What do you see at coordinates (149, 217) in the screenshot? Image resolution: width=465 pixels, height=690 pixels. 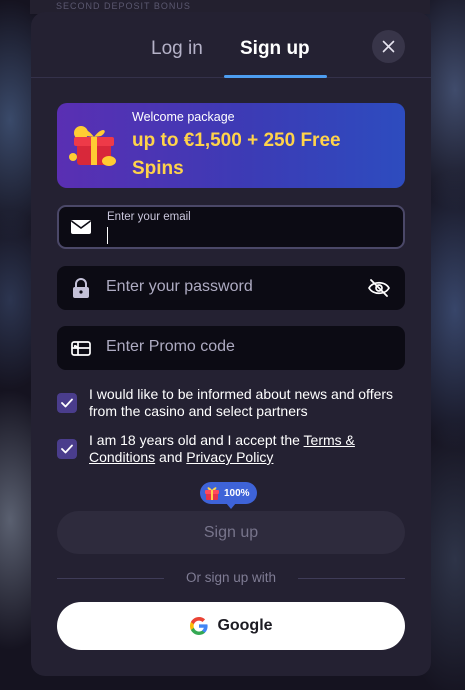 I see `email-label: Enter your email` at bounding box center [149, 217].